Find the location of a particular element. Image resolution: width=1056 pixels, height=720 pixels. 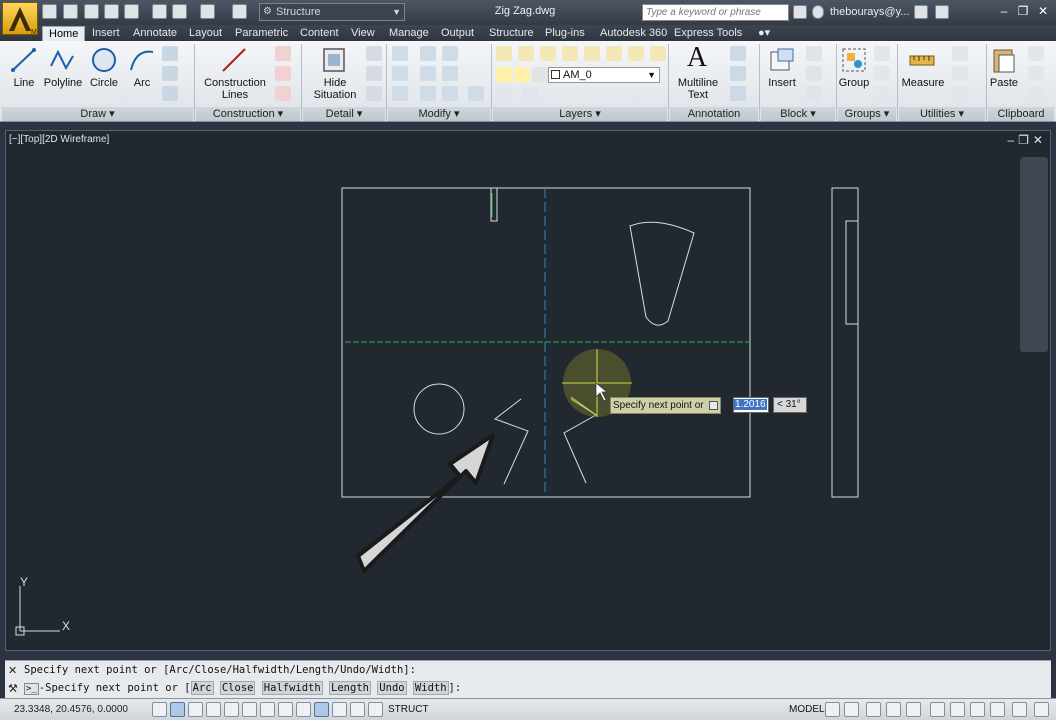

status-bar-menu-icon is located at coordinates (1019, 709).